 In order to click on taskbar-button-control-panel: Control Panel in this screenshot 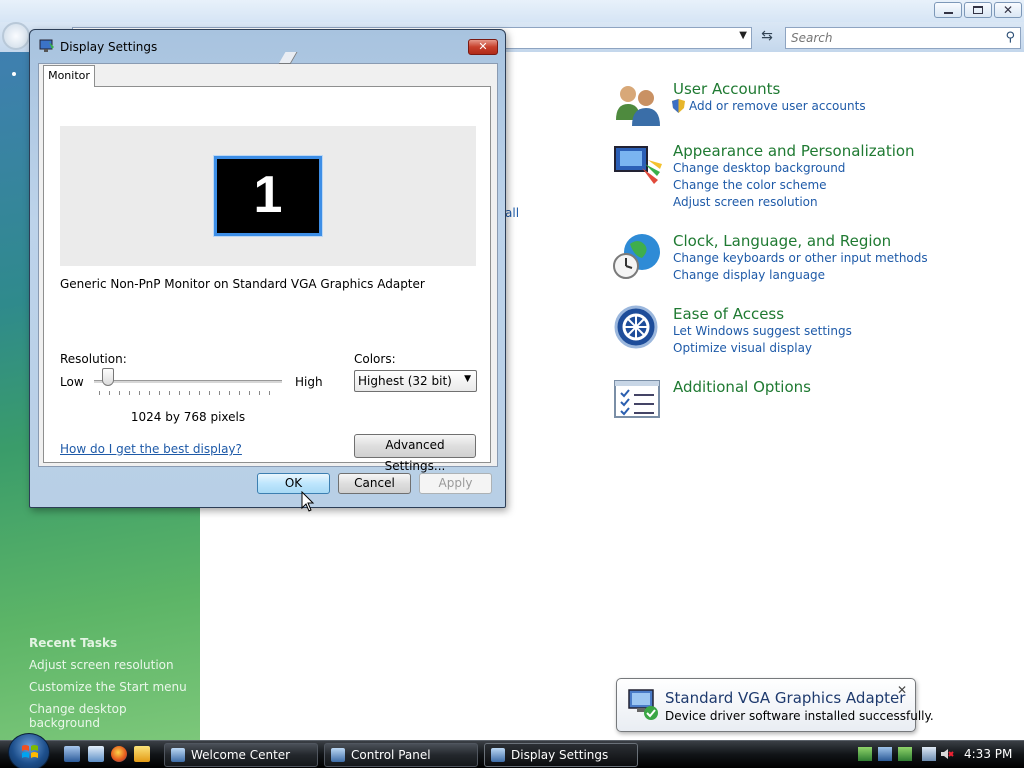, I will do `click(401, 755)`.